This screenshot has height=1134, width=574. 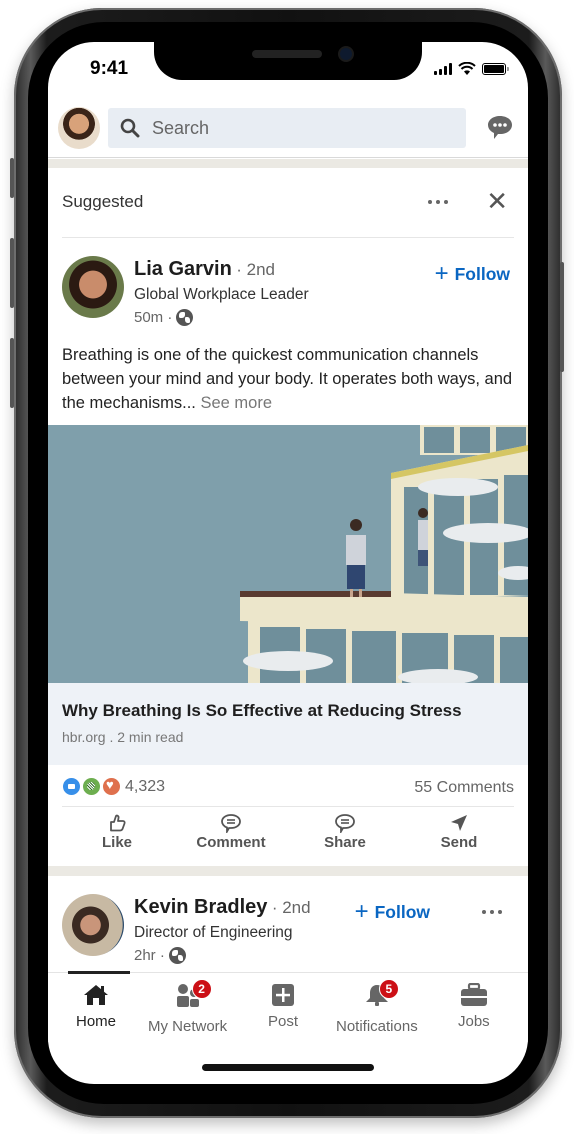 I want to click on side-button-volume-down, so click(x=12, y=373).